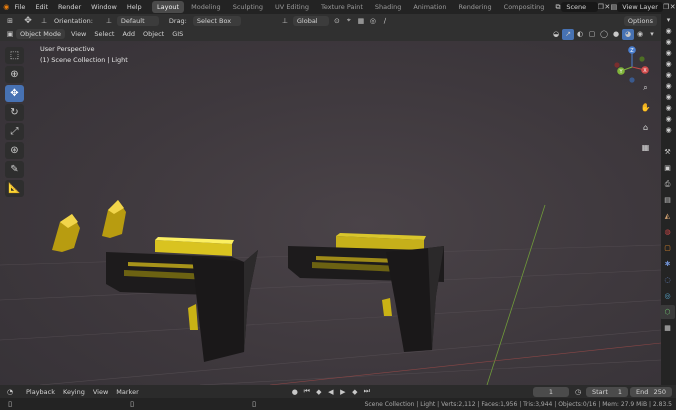  I want to click on gun-model-right, so click(366, 292).